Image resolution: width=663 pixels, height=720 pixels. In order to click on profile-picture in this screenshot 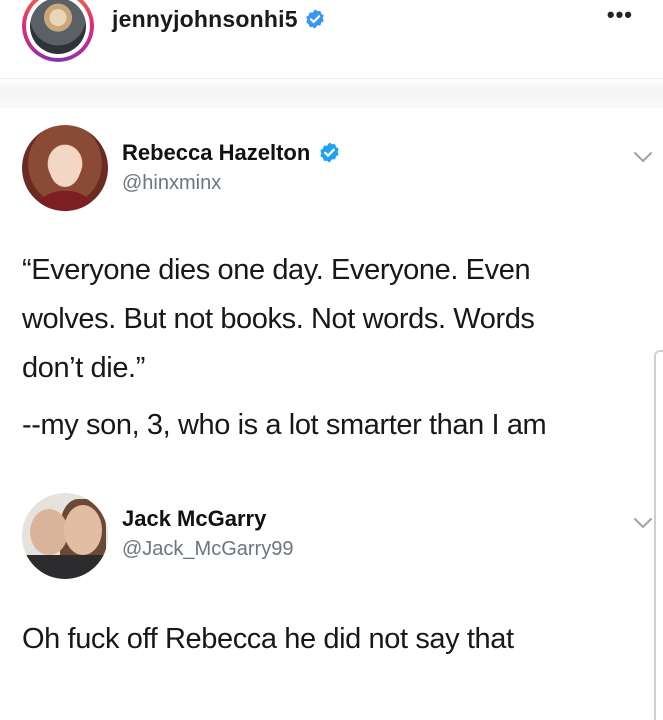, I will do `click(58, 27)`.